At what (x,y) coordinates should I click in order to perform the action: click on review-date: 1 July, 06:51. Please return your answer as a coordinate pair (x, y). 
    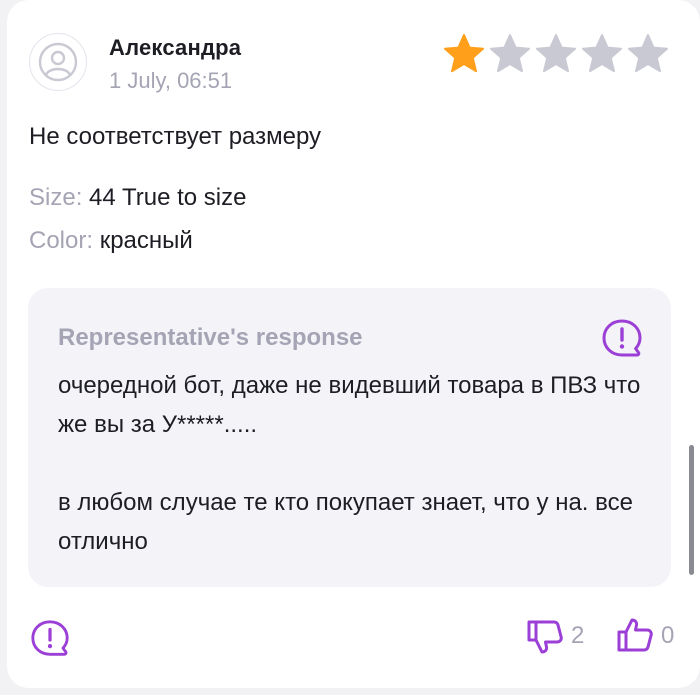
    Looking at the image, I should click on (171, 80).